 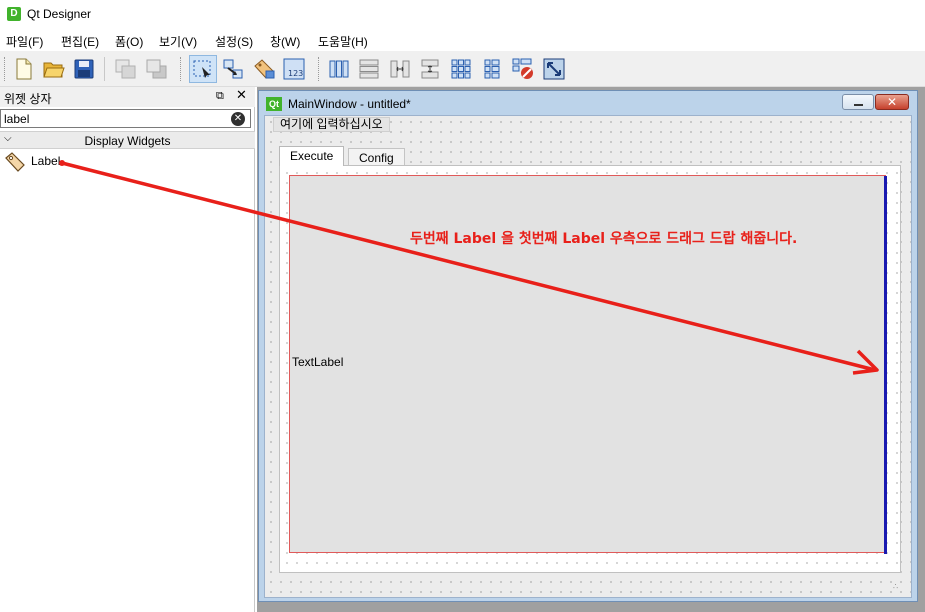 I want to click on menu-file: 파일(F), so click(x=24, y=41).